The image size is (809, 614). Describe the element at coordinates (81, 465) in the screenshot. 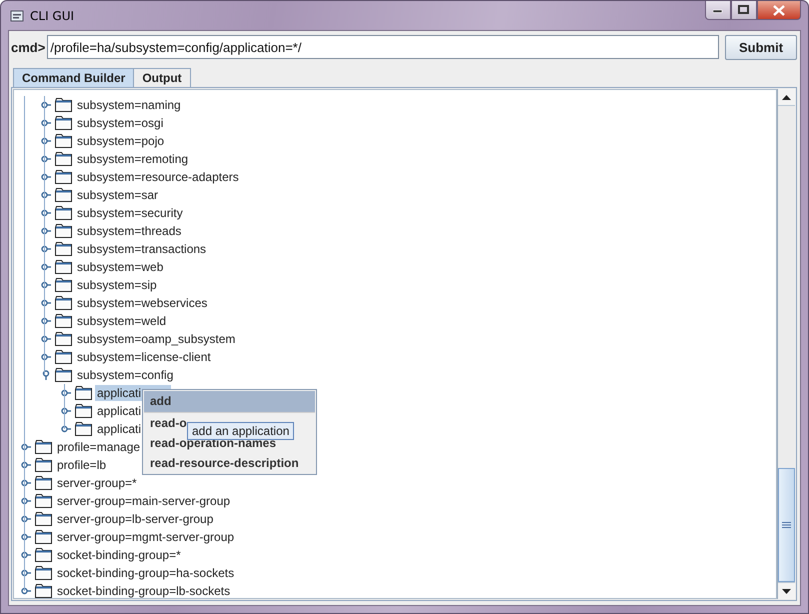

I see `tree-item: profile=lb` at that location.